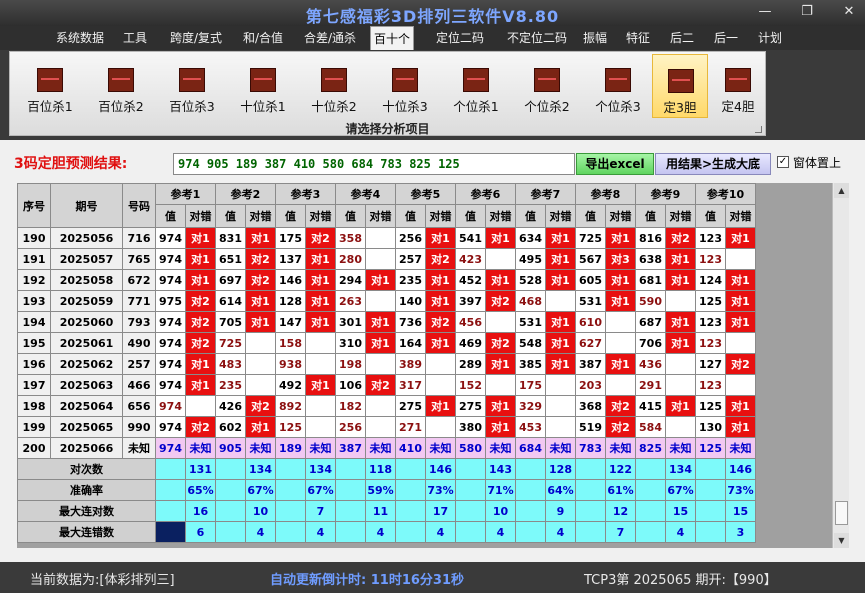 This screenshot has width=865, height=593. What do you see at coordinates (476, 86) in the screenshot?
I see `analysis-button-6: 个位杀1` at bounding box center [476, 86].